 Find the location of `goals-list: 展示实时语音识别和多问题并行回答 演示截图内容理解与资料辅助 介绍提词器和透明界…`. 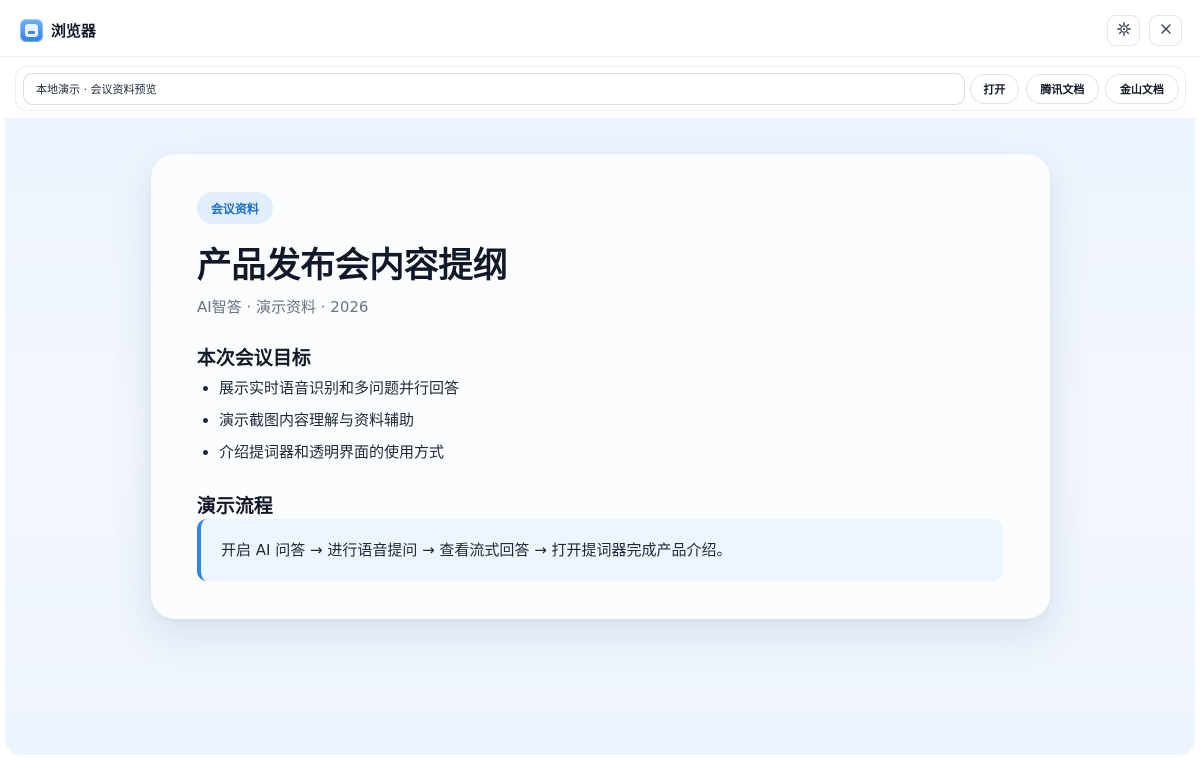

goals-list: 展示实时语音识别和多问题并行回答 演示截图内容理解与资料辅助 介绍提词器和透明界… is located at coordinates (328, 420).